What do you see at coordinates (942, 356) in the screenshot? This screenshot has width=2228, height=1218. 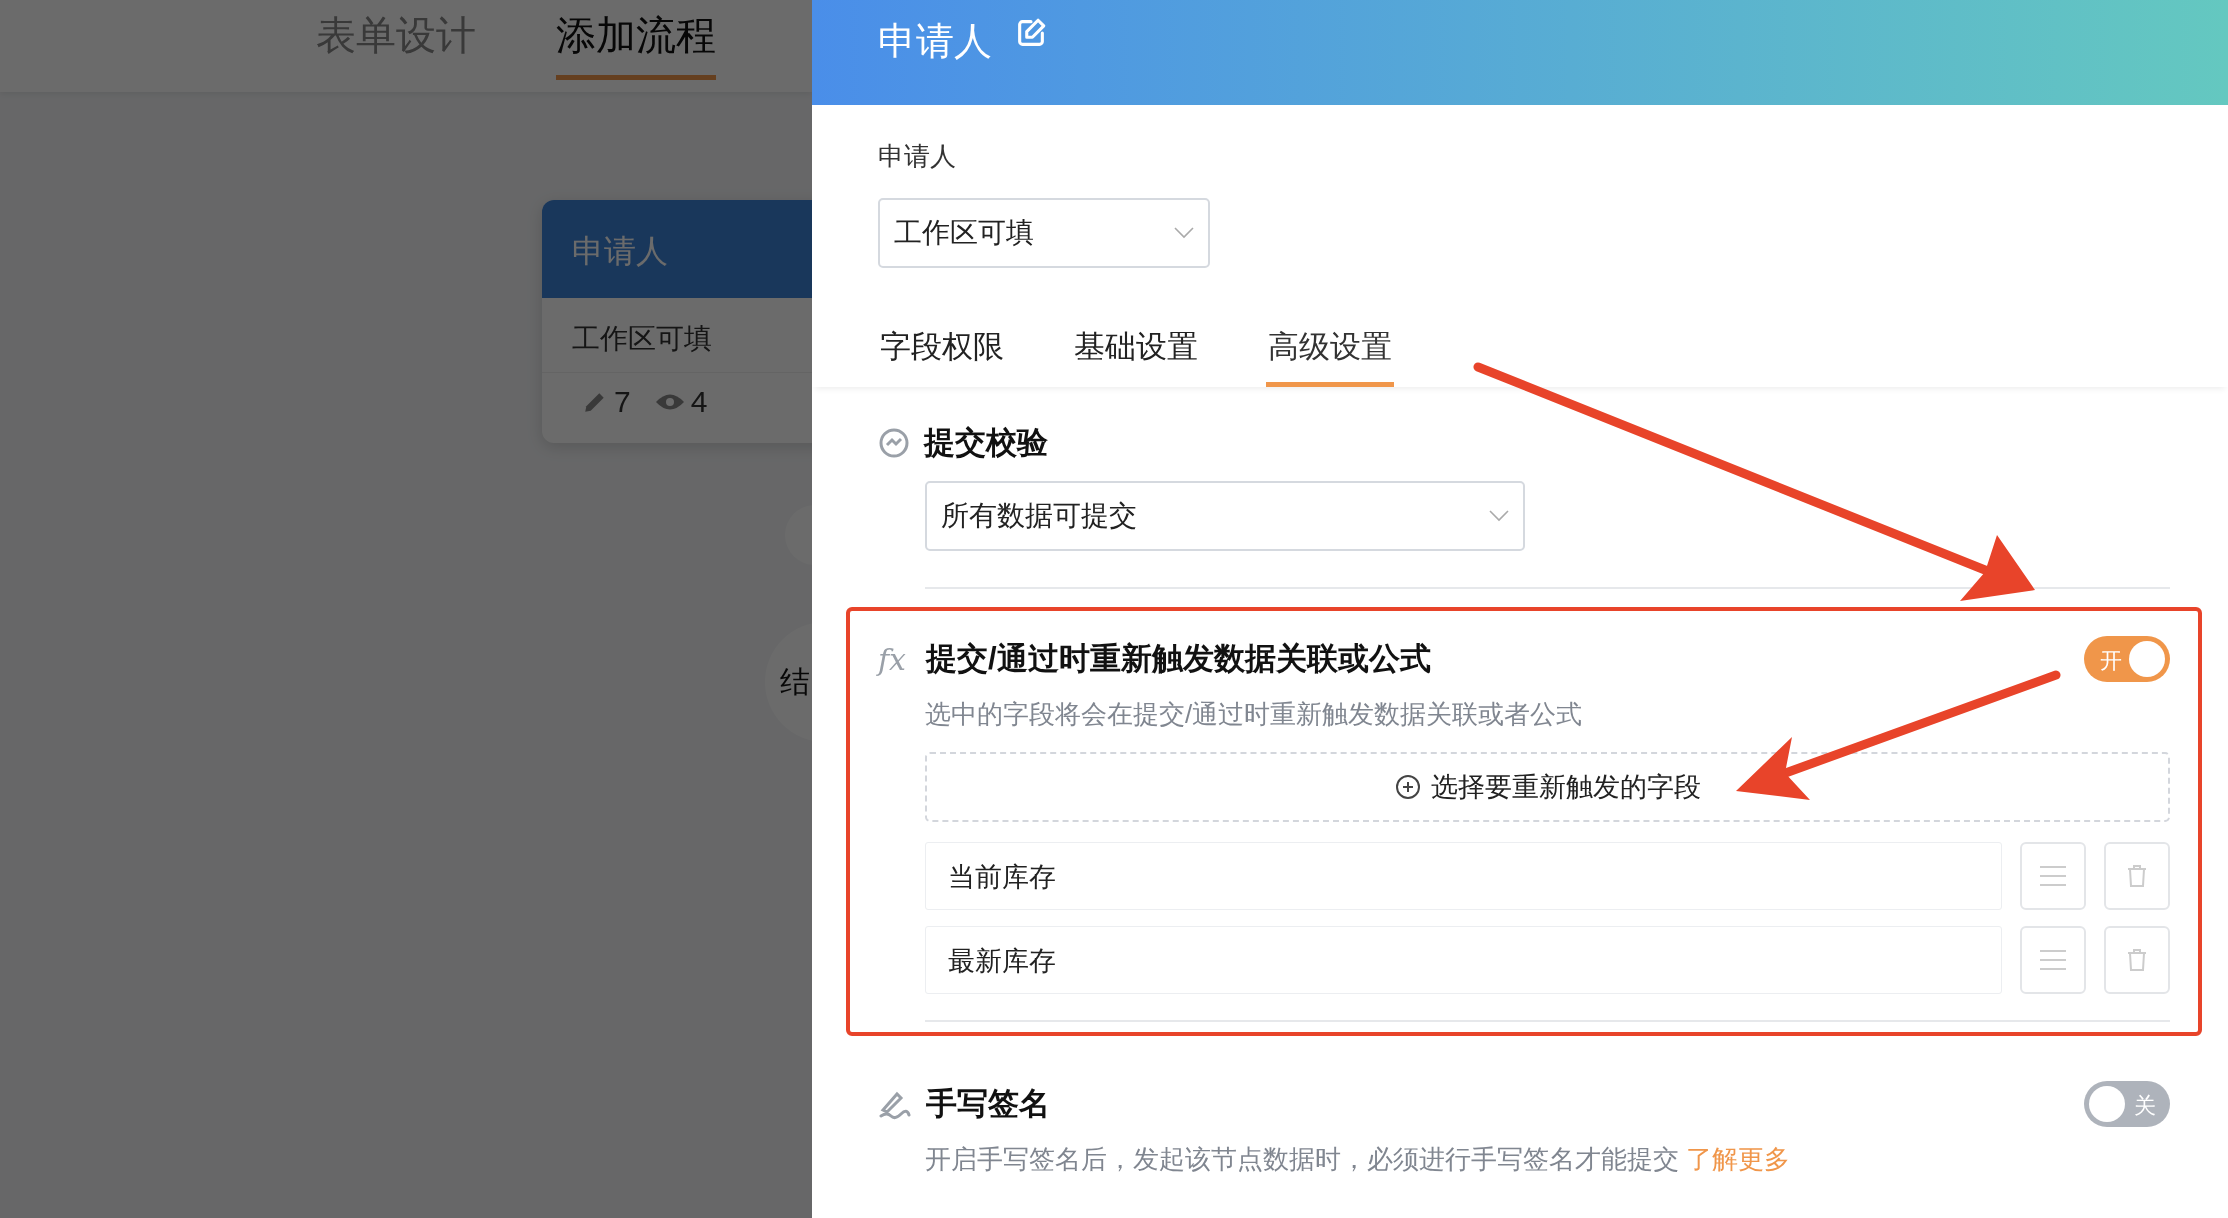 I see `settings-tab: 字段权限` at bounding box center [942, 356].